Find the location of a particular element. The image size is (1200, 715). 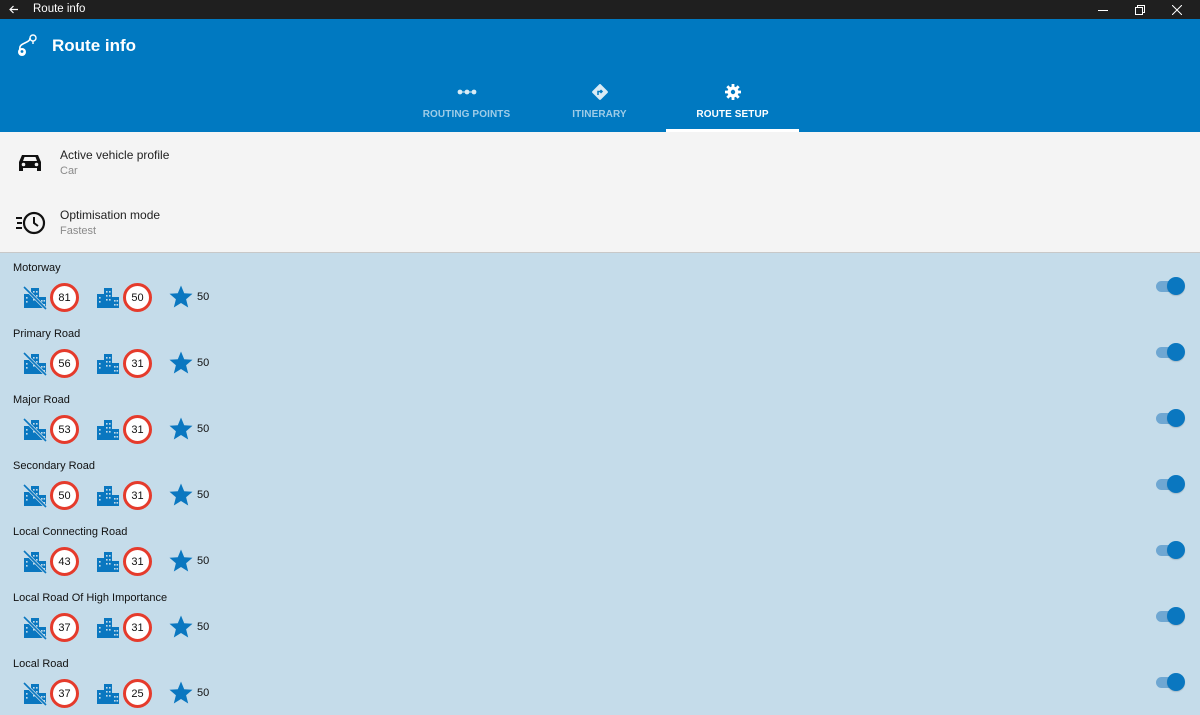

rural-speed-sign: 50 is located at coordinates (64, 495).